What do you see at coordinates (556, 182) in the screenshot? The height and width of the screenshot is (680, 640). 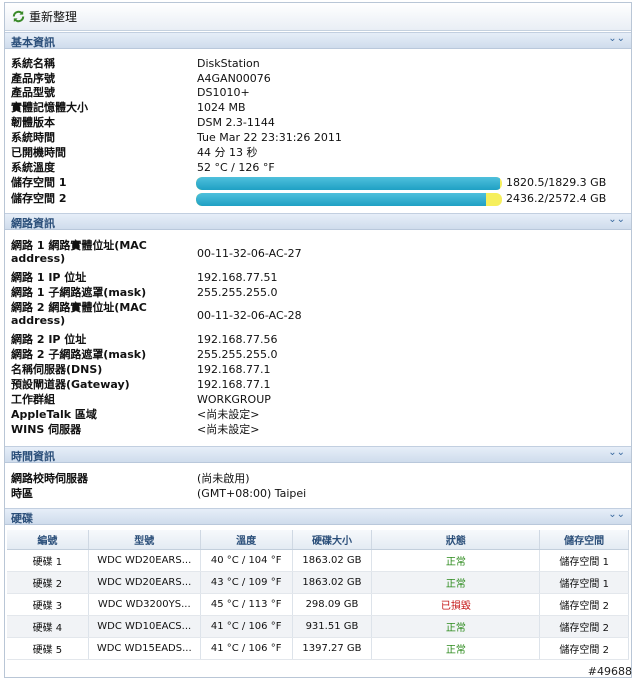 I see `storage-usage-value: 1820.5/1829.3 GB` at bounding box center [556, 182].